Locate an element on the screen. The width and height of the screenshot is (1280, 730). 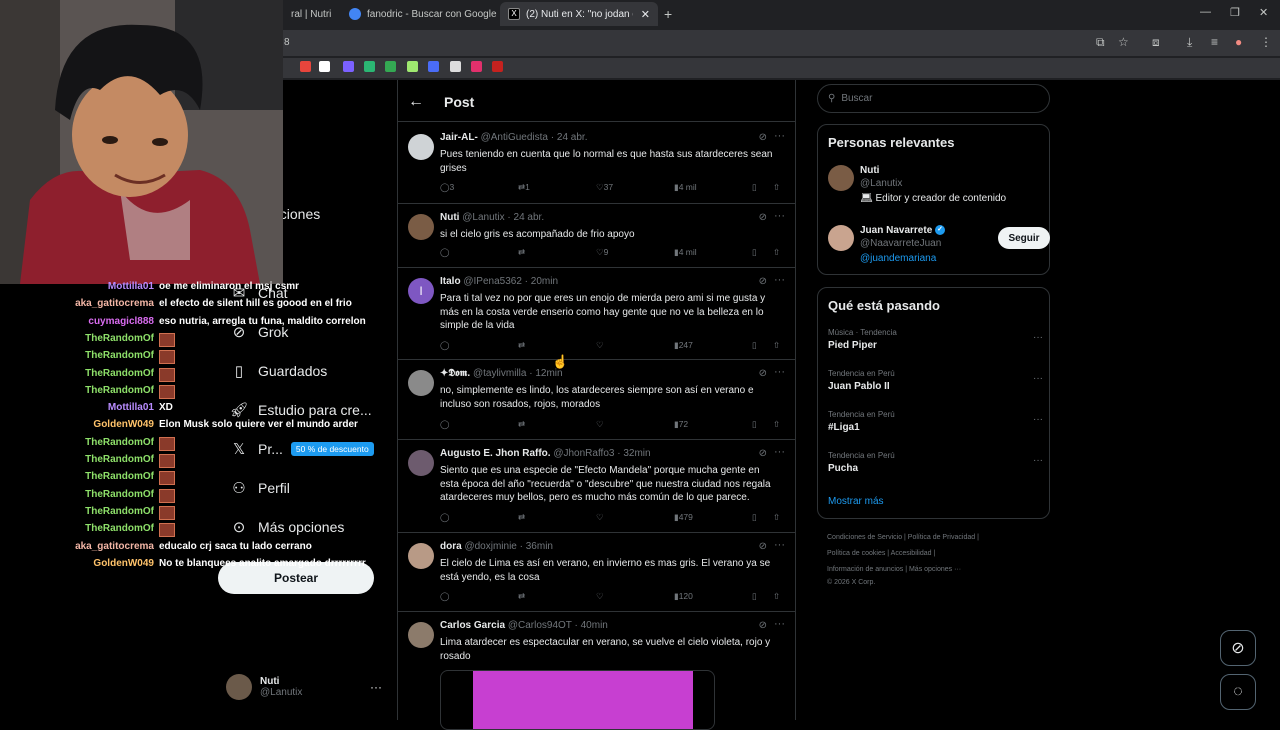
tab-x-active: X (2) Nuti en X: "no jodan que en ✕ is located at coordinates (579, 14).